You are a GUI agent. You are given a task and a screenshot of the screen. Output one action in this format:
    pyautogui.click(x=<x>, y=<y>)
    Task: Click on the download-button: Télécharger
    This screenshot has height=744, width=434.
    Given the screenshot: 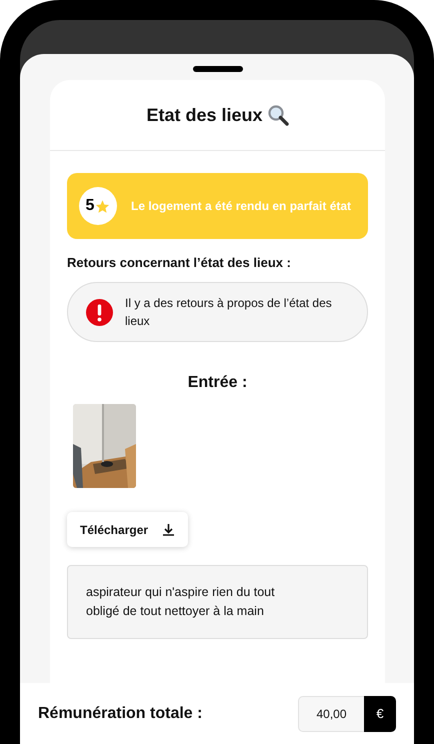 What is the action you would take?
    pyautogui.click(x=127, y=529)
    